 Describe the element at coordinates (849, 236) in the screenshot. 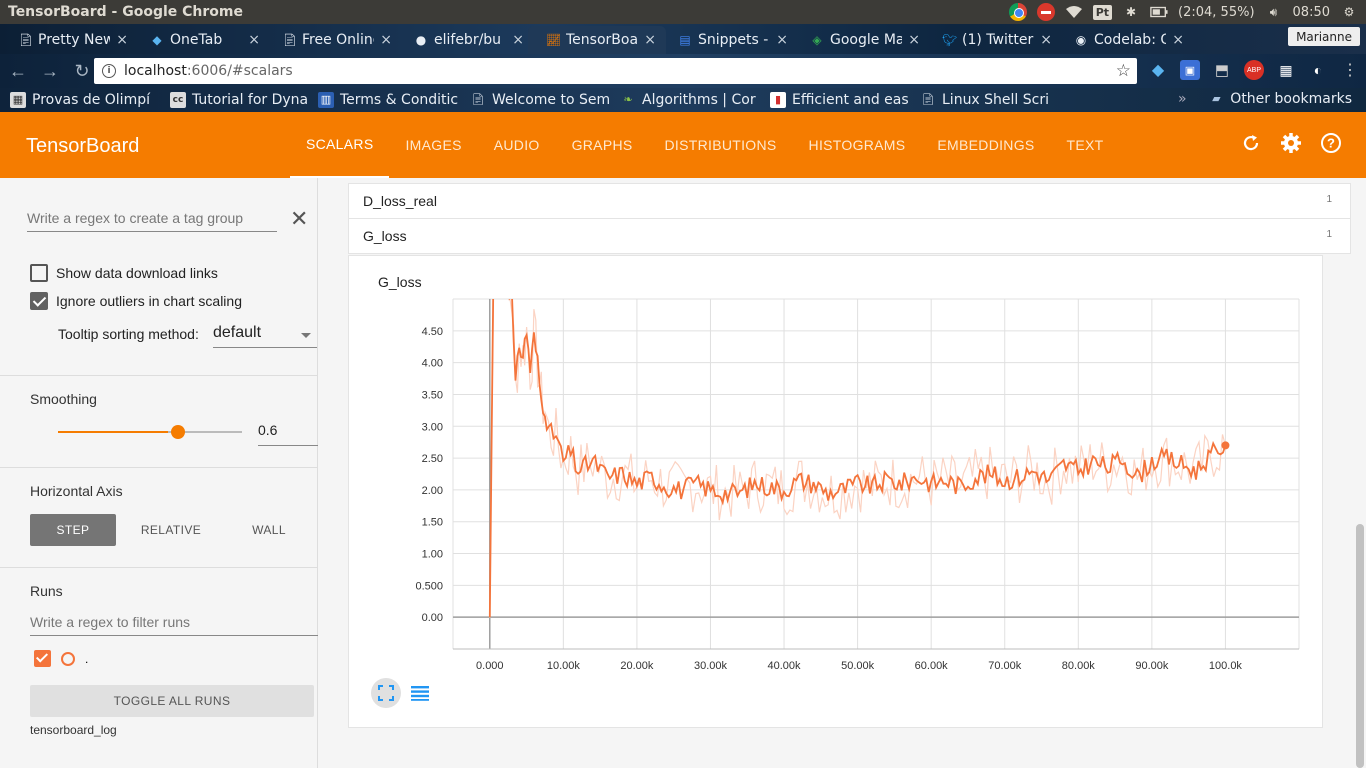

I see `tag-group-g-loss: G_loss 1` at that location.